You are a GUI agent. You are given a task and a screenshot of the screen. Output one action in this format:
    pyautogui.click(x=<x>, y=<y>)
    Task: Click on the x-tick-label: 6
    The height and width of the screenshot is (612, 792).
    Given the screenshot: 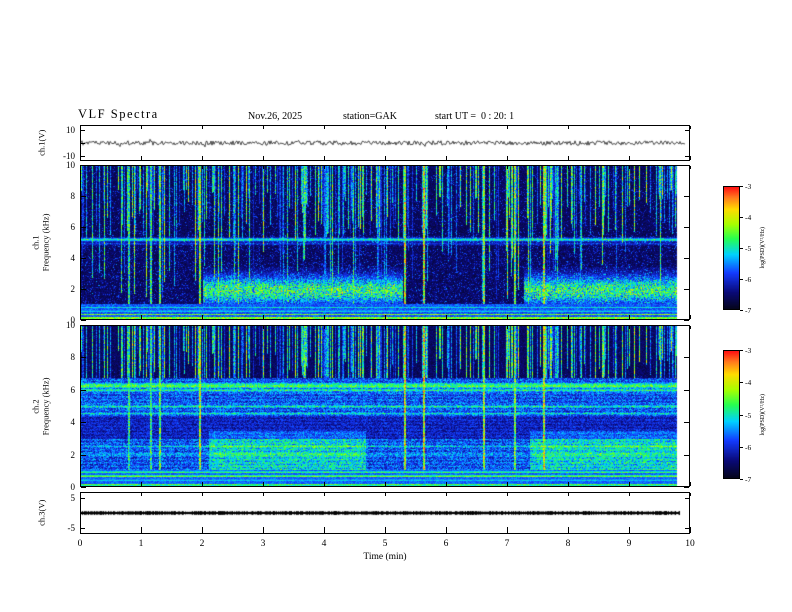 What is the action you would take?
    pyautogui.click(x=446, y=544)
    